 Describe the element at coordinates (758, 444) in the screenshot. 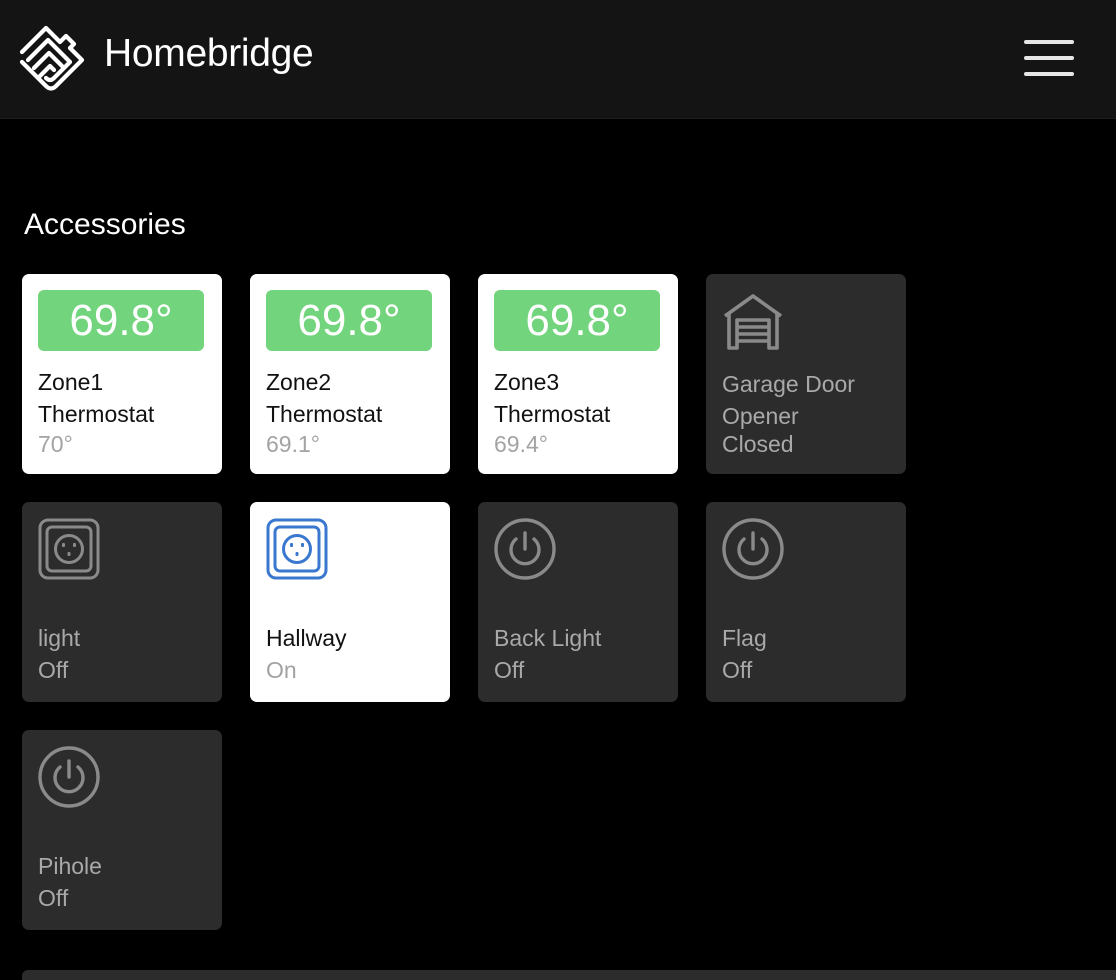

I see `tile-status: Closed` at that location.